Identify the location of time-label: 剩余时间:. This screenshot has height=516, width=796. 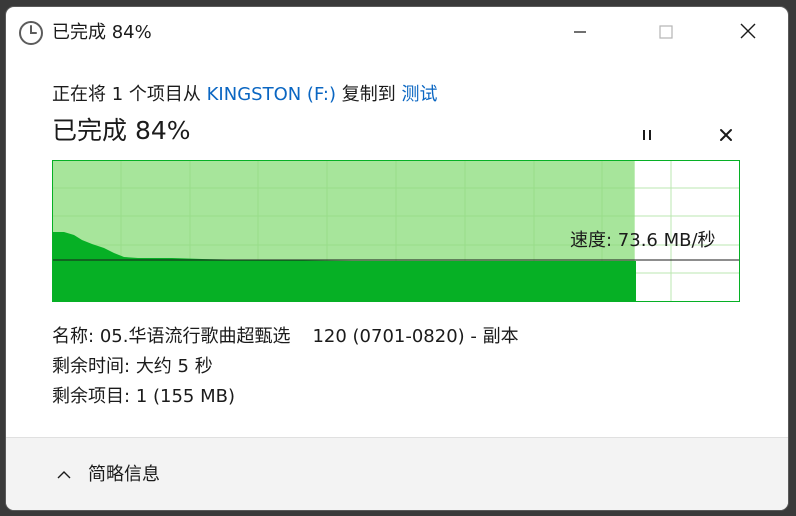
(91, 366).